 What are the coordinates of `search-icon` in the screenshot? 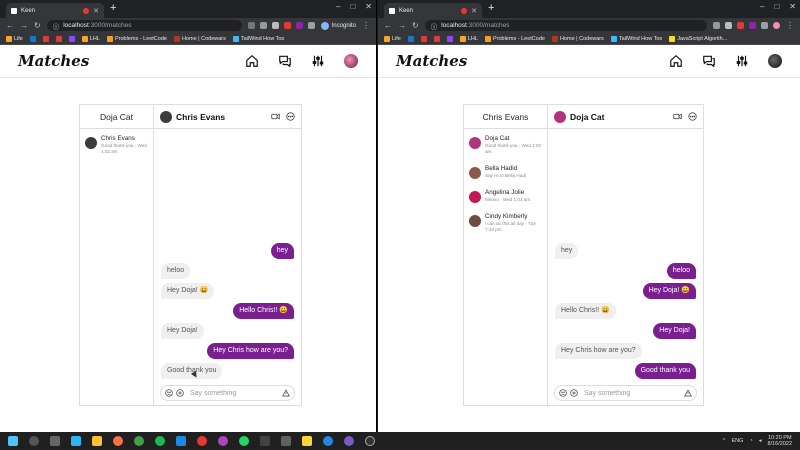 It's located at (34, 441).